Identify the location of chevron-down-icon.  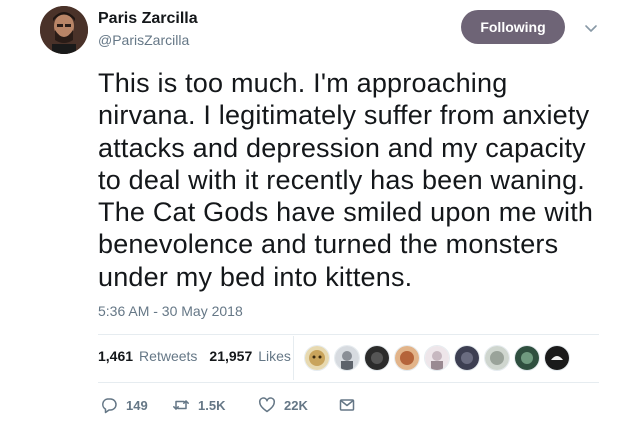
(591, 28).